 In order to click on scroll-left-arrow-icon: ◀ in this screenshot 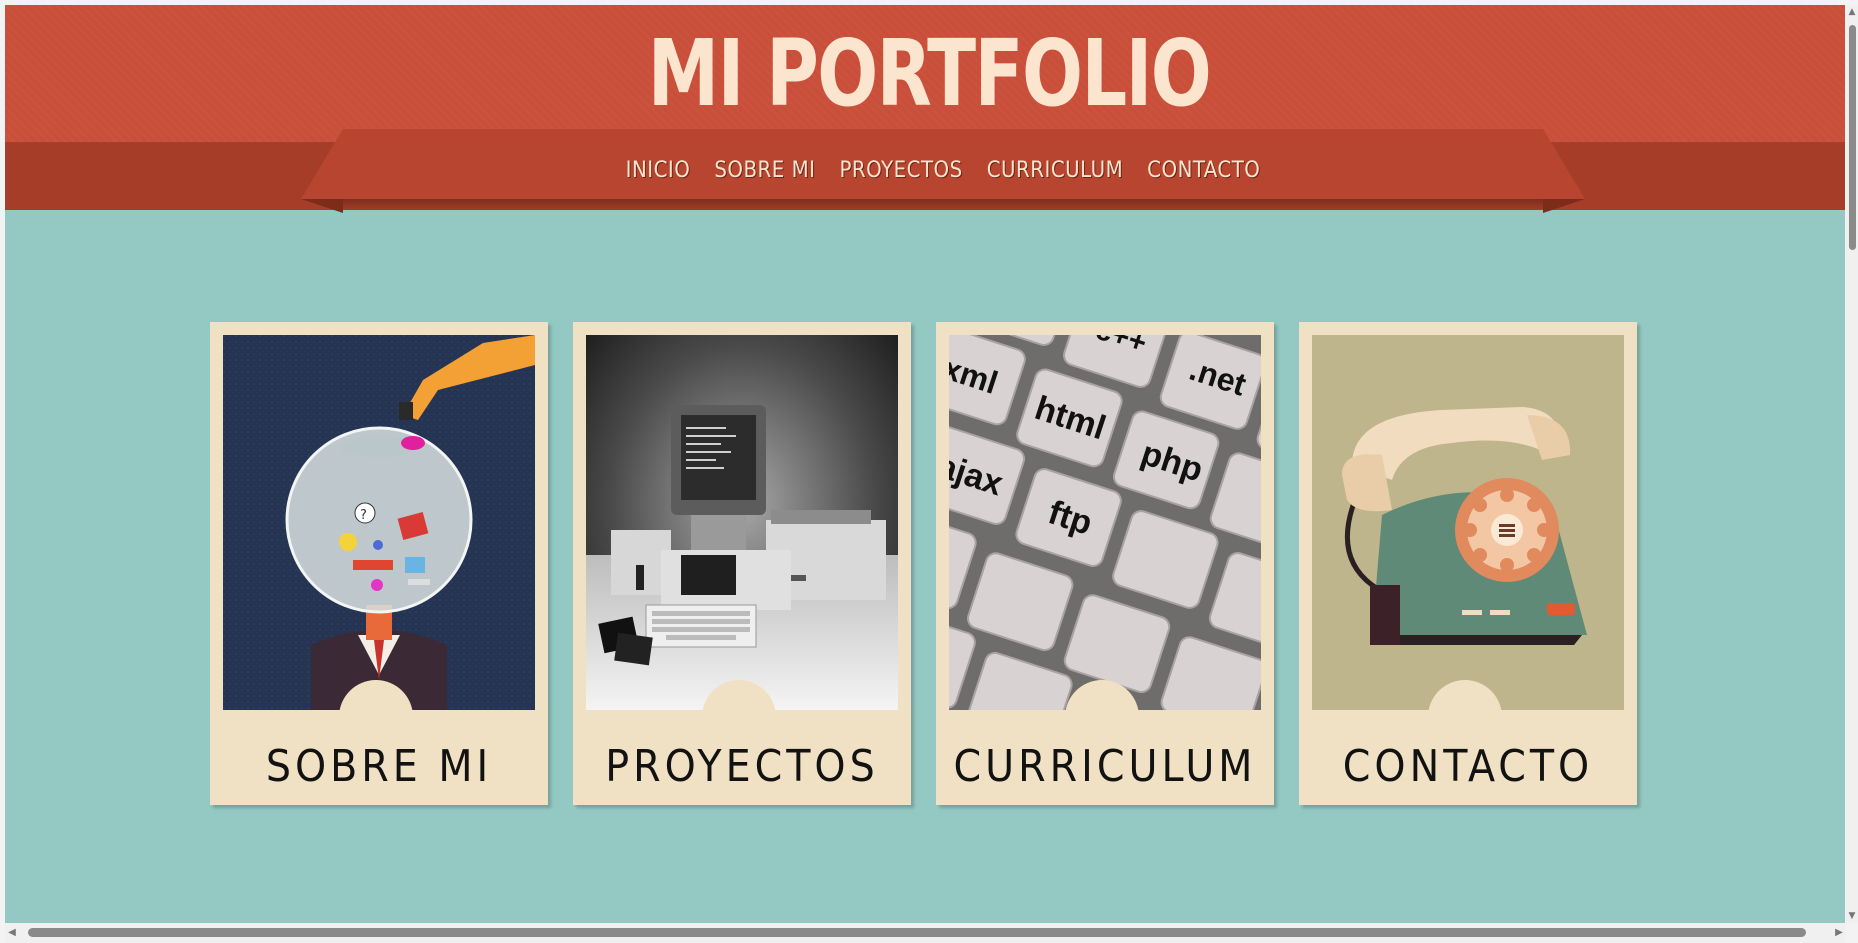, I will do `click(12, 933)`.